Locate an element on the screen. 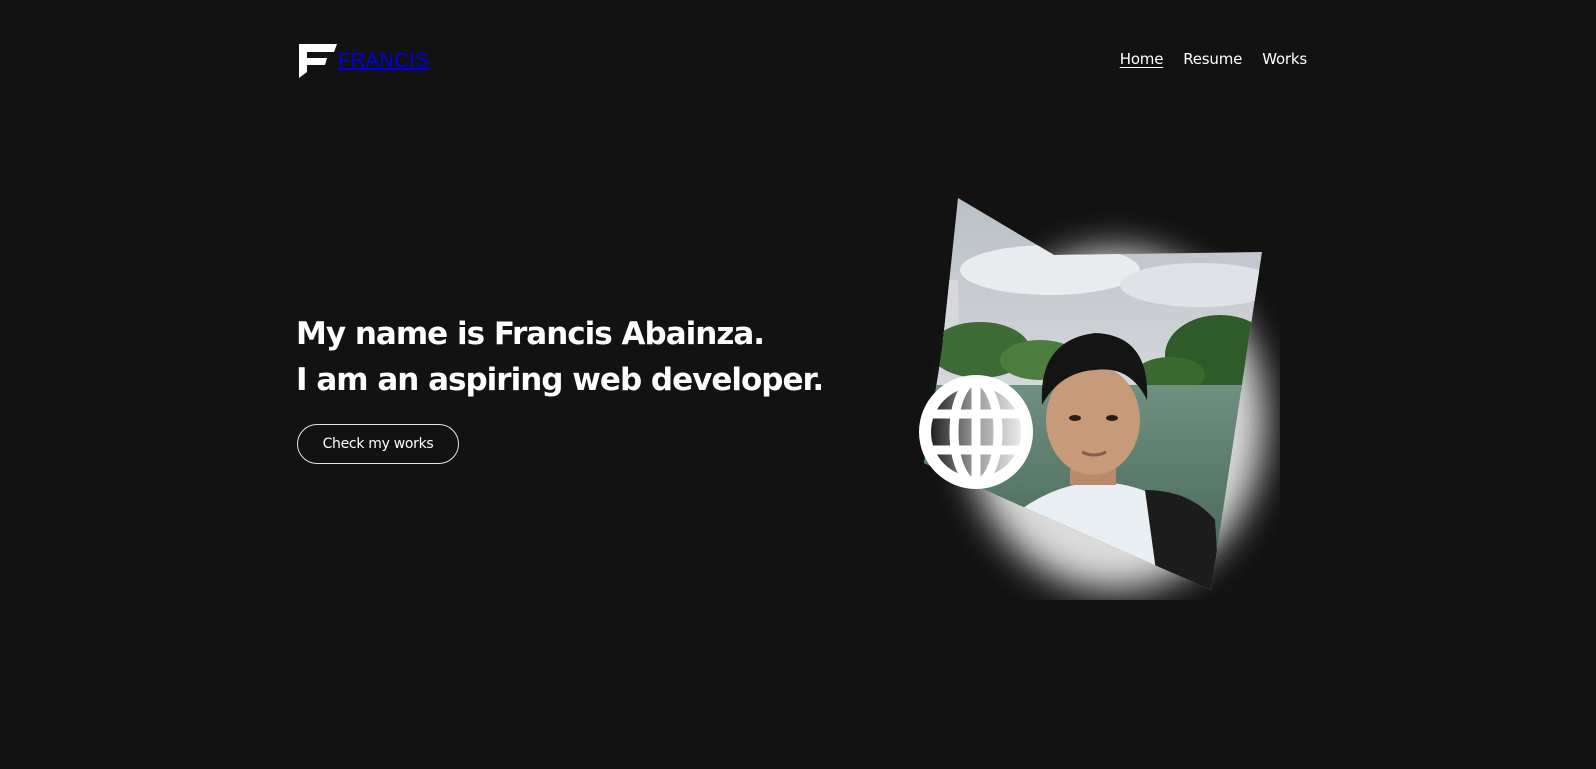  nav-resume: Resume is located at coordinates (1212, 59).